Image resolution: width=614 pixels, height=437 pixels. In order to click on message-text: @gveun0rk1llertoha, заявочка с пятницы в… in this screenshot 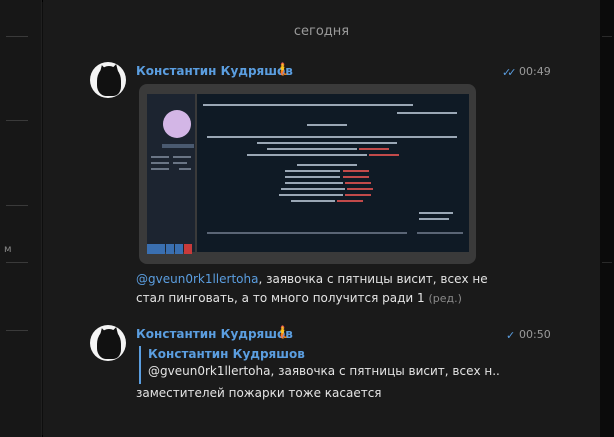, I will do `click(316, 289)`.